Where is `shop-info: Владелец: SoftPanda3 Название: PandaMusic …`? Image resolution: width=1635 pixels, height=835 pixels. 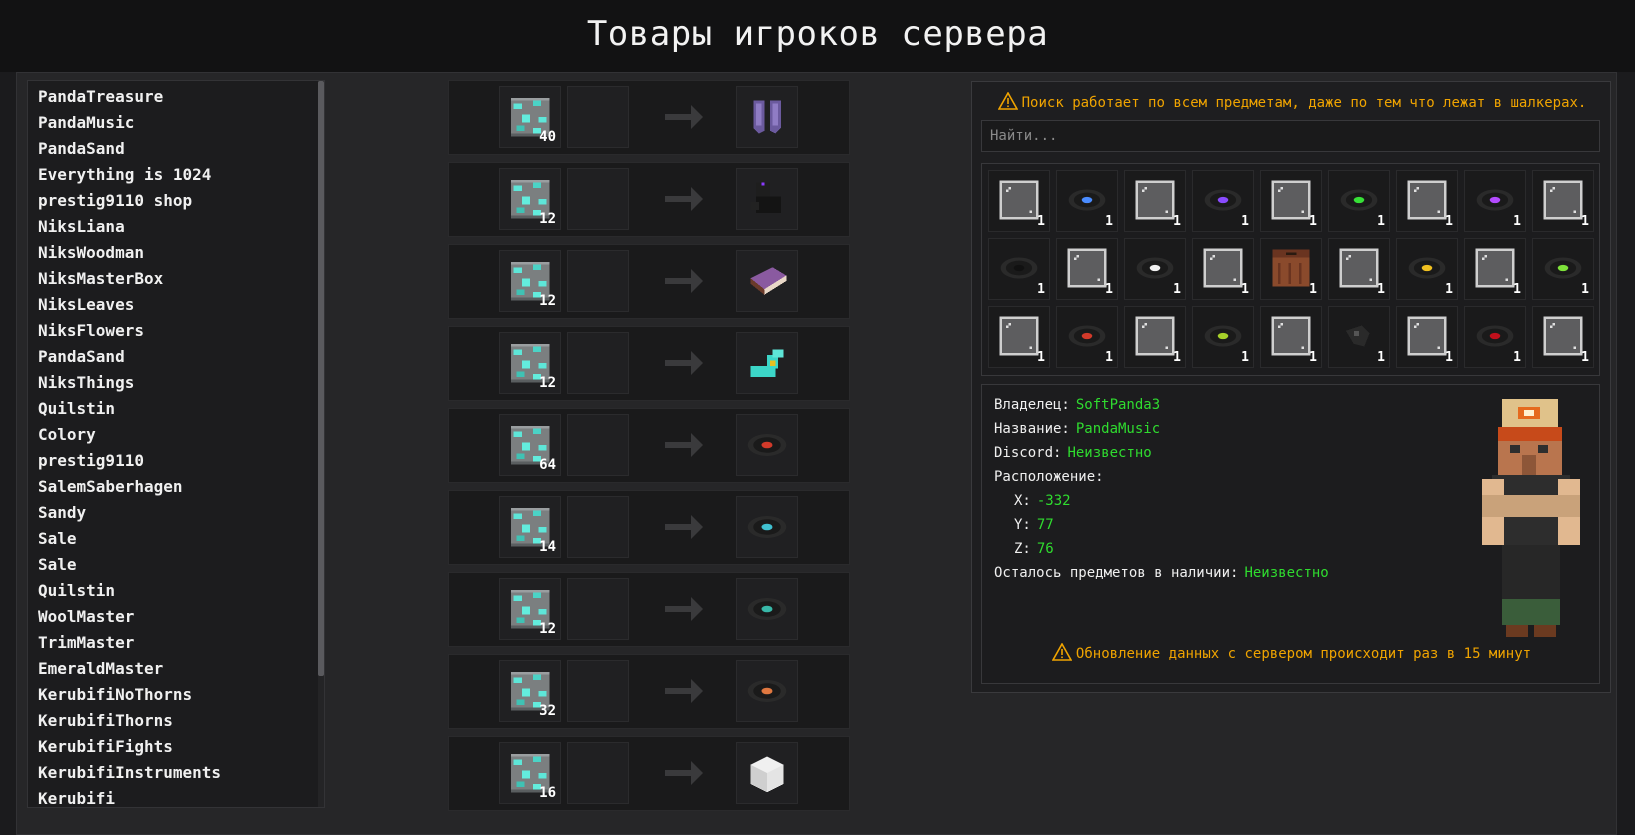 shop-info: Владелец: SoftPanda3 Название: PandaMusic … is located at coordinates (1290, 534).